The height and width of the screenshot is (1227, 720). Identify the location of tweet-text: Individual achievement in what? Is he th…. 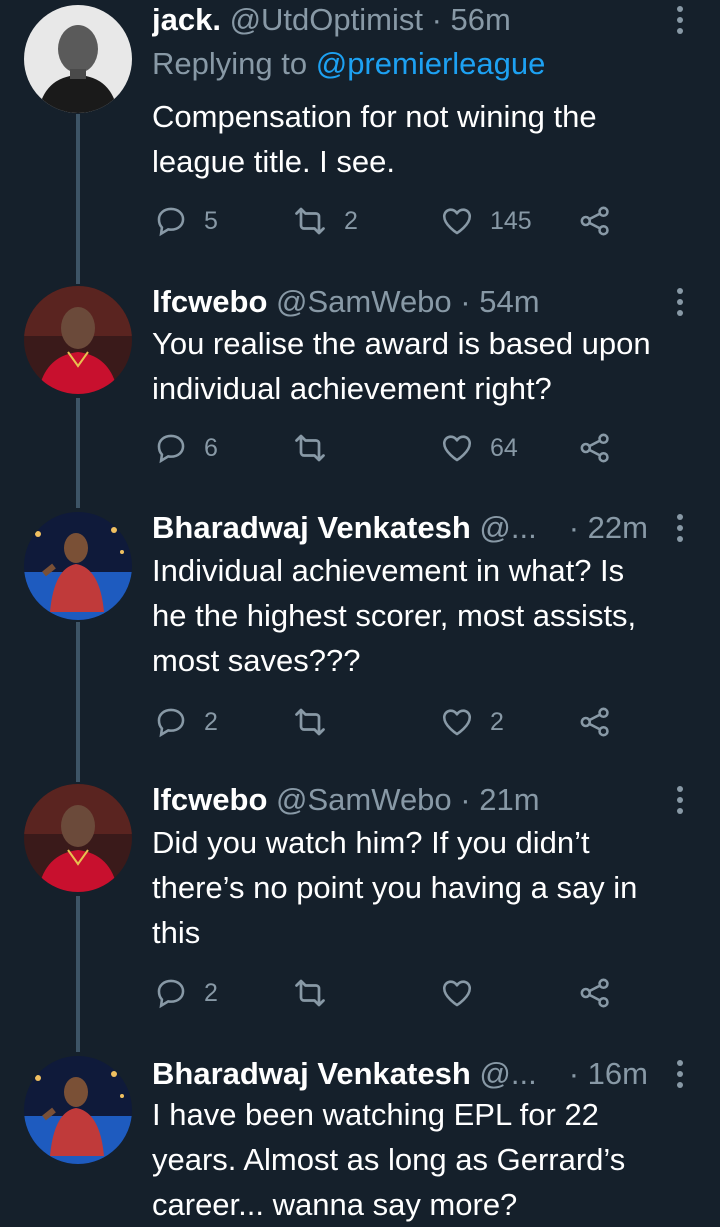
(424, 615).